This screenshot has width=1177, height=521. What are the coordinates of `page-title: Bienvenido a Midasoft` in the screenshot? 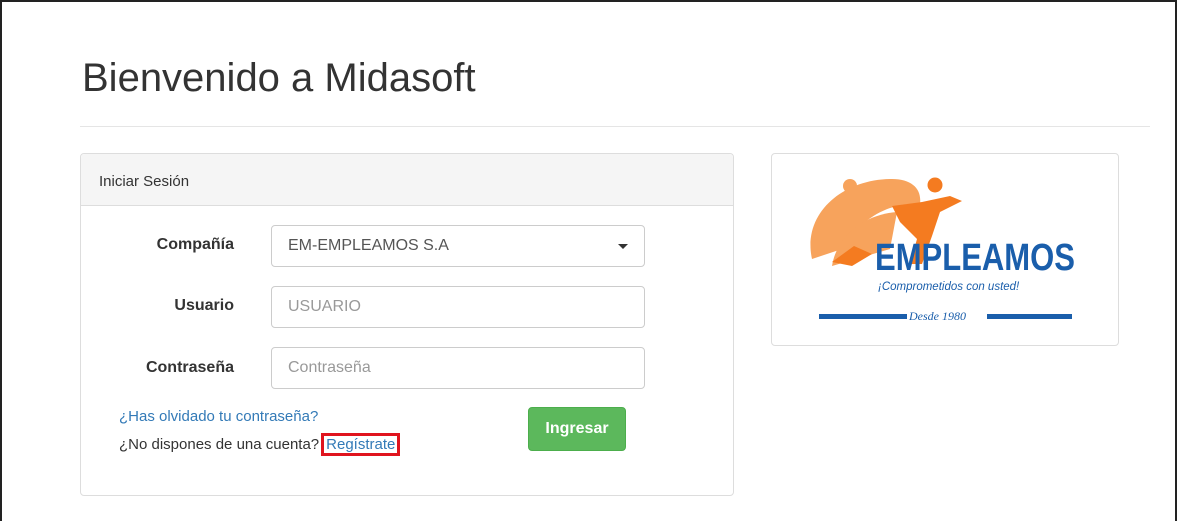 It's located at (279, 78).